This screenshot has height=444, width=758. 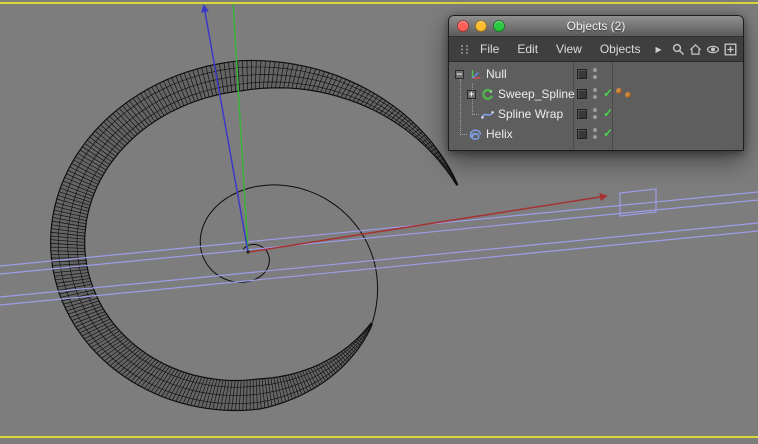 What do you see at coordinates (695, 49) in the screenshot?
I see `home-icon` at bounding box center [695, 49].